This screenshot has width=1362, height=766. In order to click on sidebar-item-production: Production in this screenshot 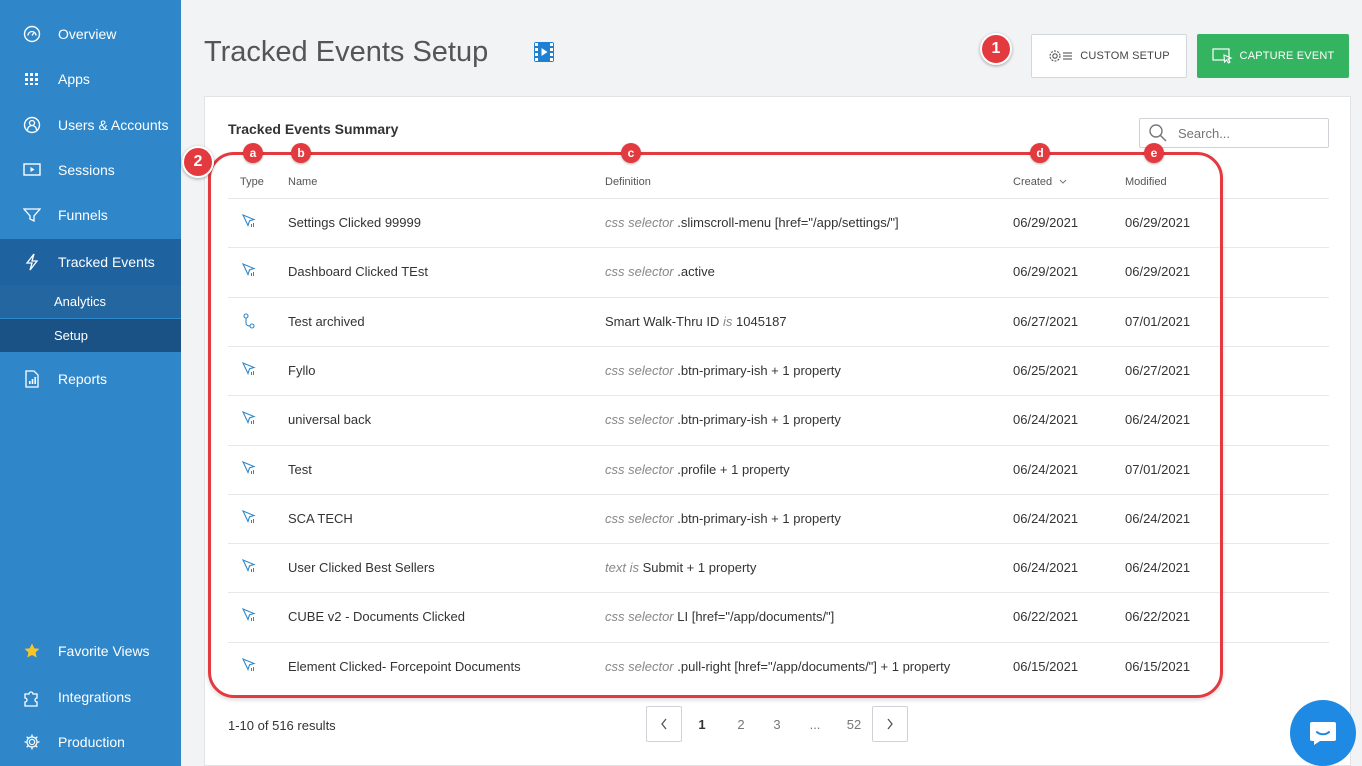, I will do `click(90, 742)`.